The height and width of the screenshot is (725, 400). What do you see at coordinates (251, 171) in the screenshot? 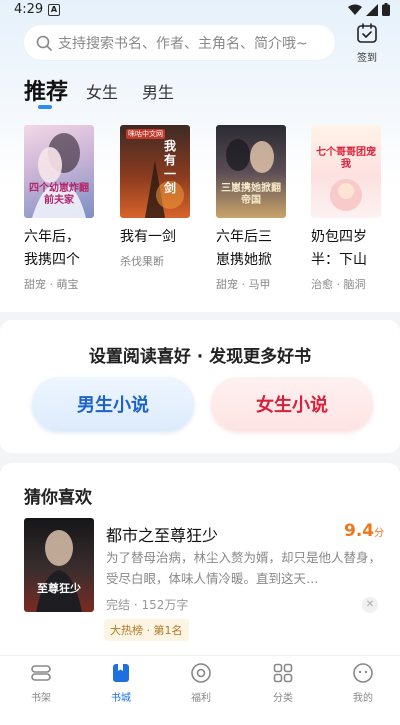
I see `book-cover: 三崽携她掀翻帝国` at bounding box center [251, 171].